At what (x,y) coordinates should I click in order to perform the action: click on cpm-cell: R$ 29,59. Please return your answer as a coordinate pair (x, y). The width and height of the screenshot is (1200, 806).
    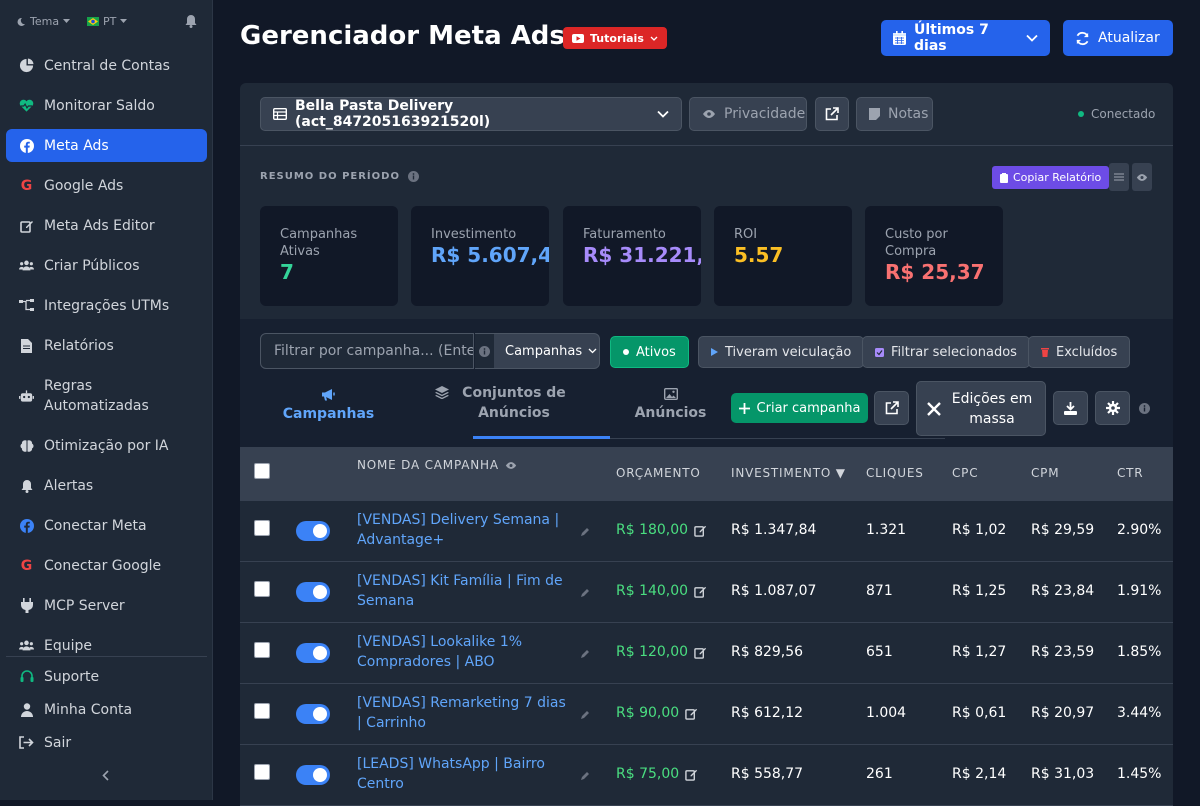
    Looking at the image, I should click on (1063, 530).